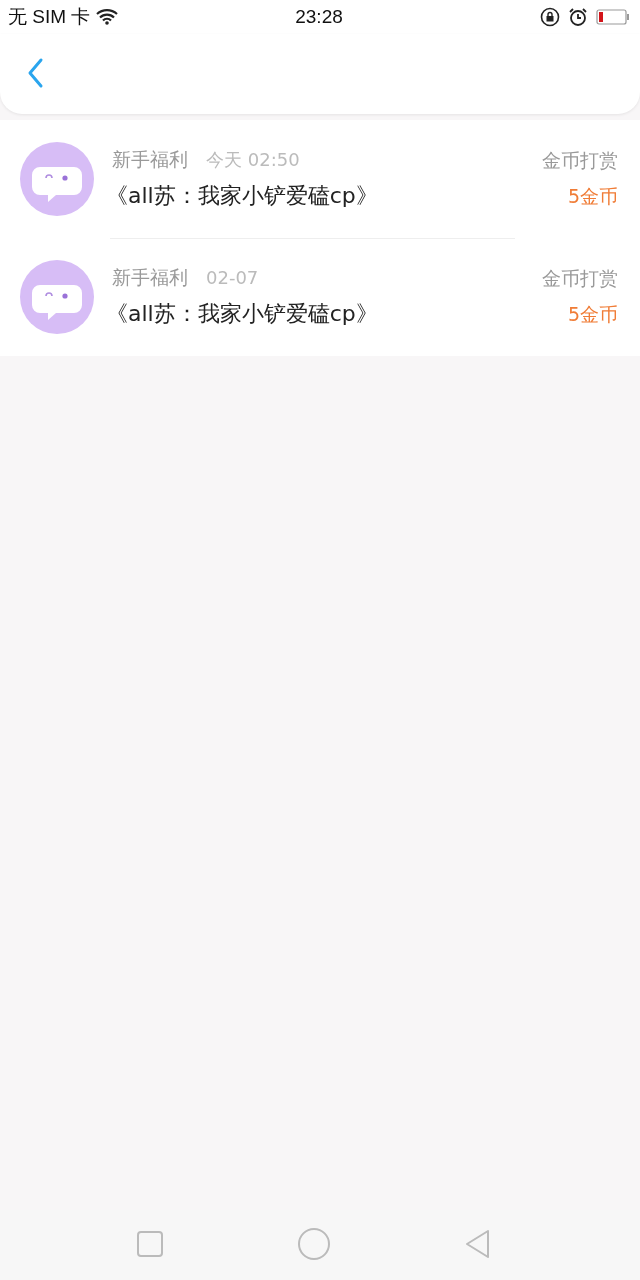  Describe the element at coordinates (107, 17) in the screenshot. I see `wifi-icon` at that location.